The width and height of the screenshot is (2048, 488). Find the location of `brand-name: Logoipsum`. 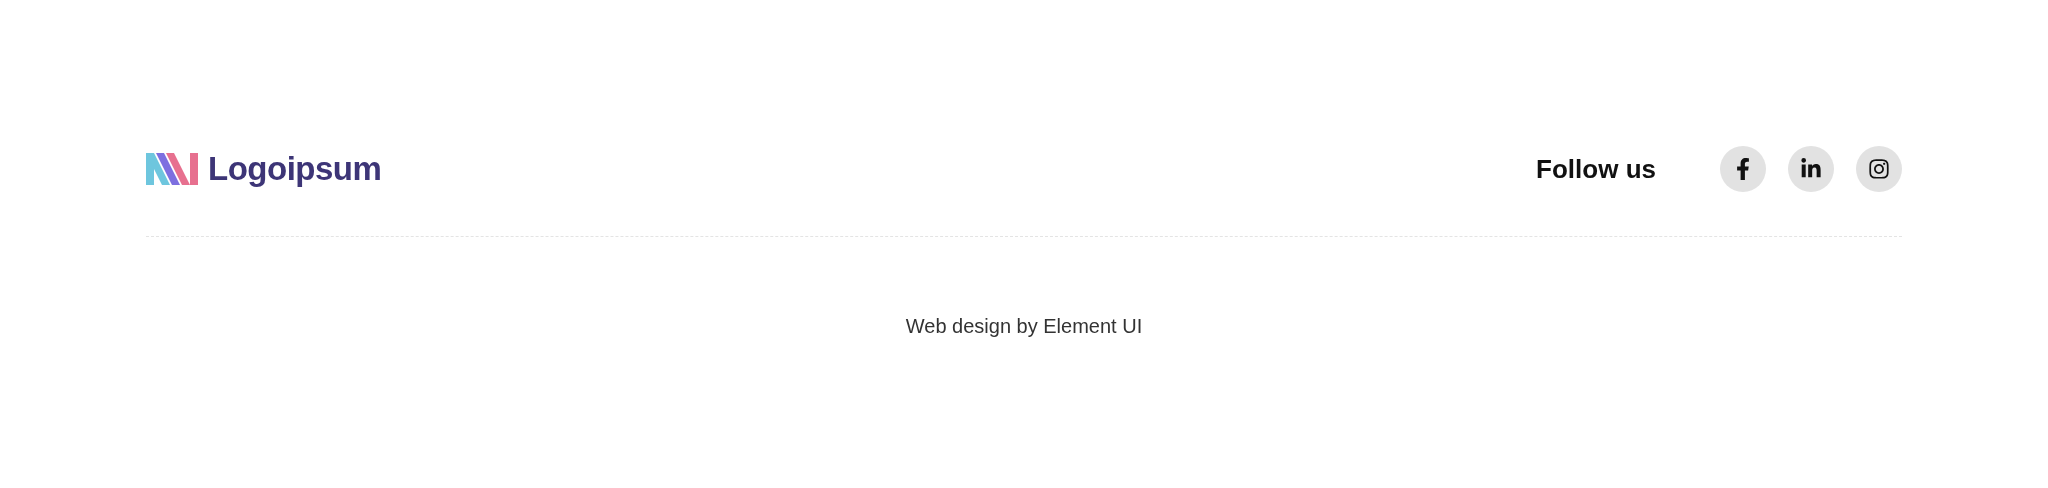

brand-name: Logoipsum is located at coordinates (295, 169).